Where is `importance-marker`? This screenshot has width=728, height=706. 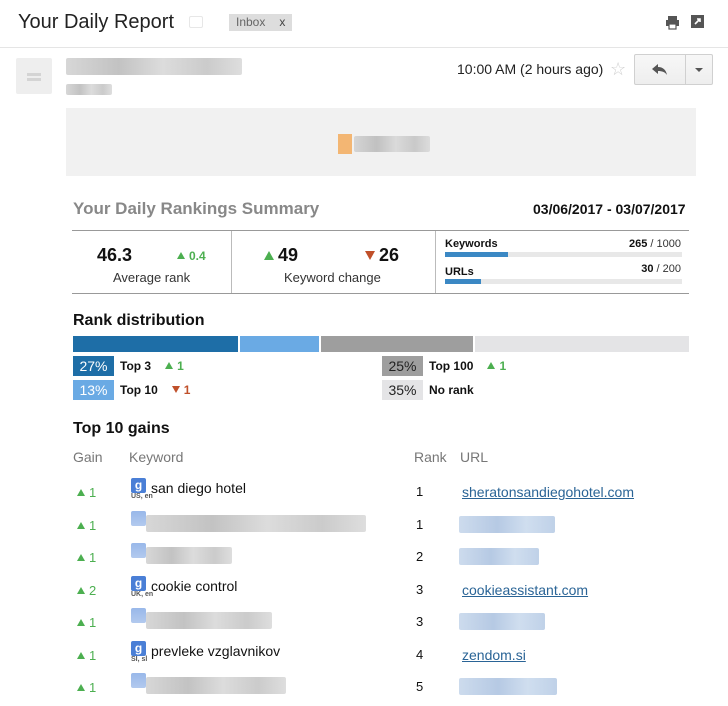
importance-marker is located at coordinates (196, 22).